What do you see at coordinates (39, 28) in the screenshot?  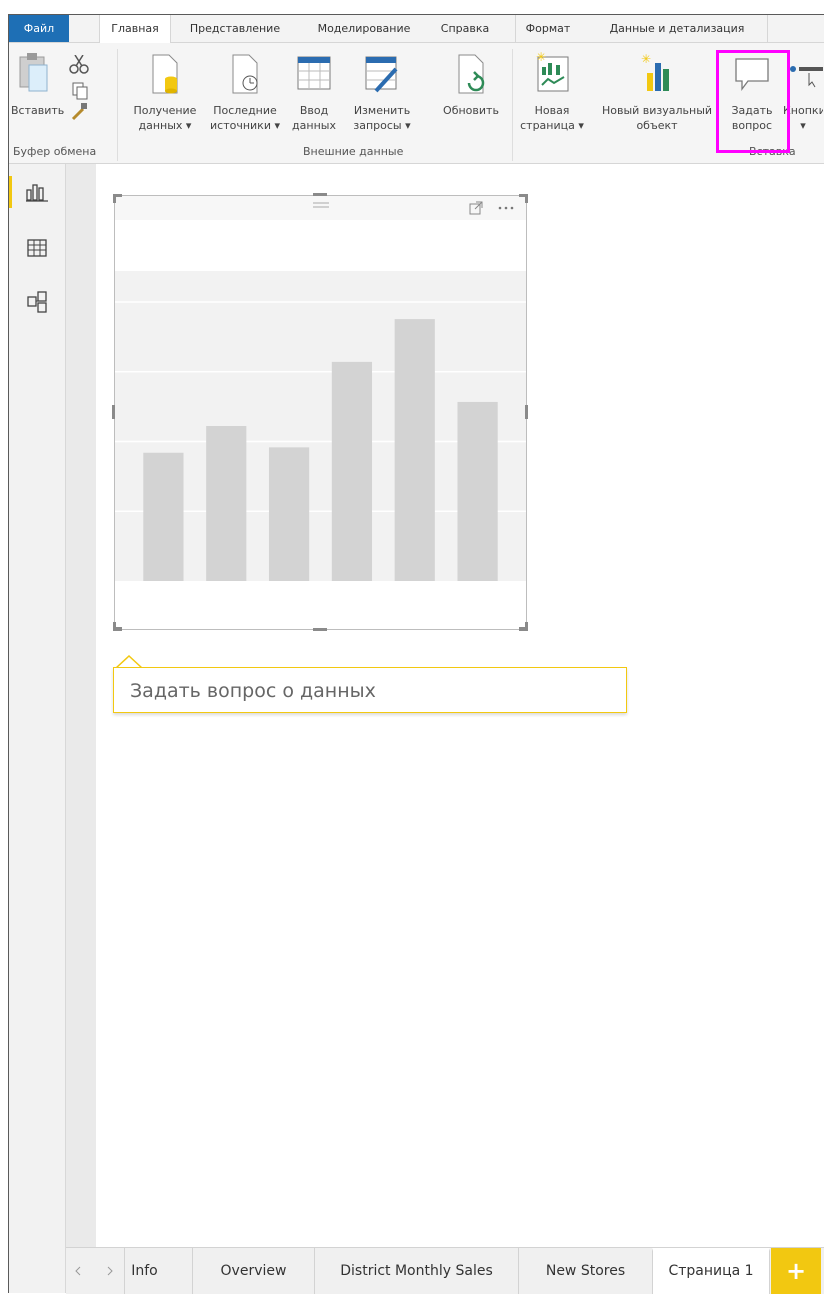 I see `tab-file: Файл` at bounding box center [39, 28].